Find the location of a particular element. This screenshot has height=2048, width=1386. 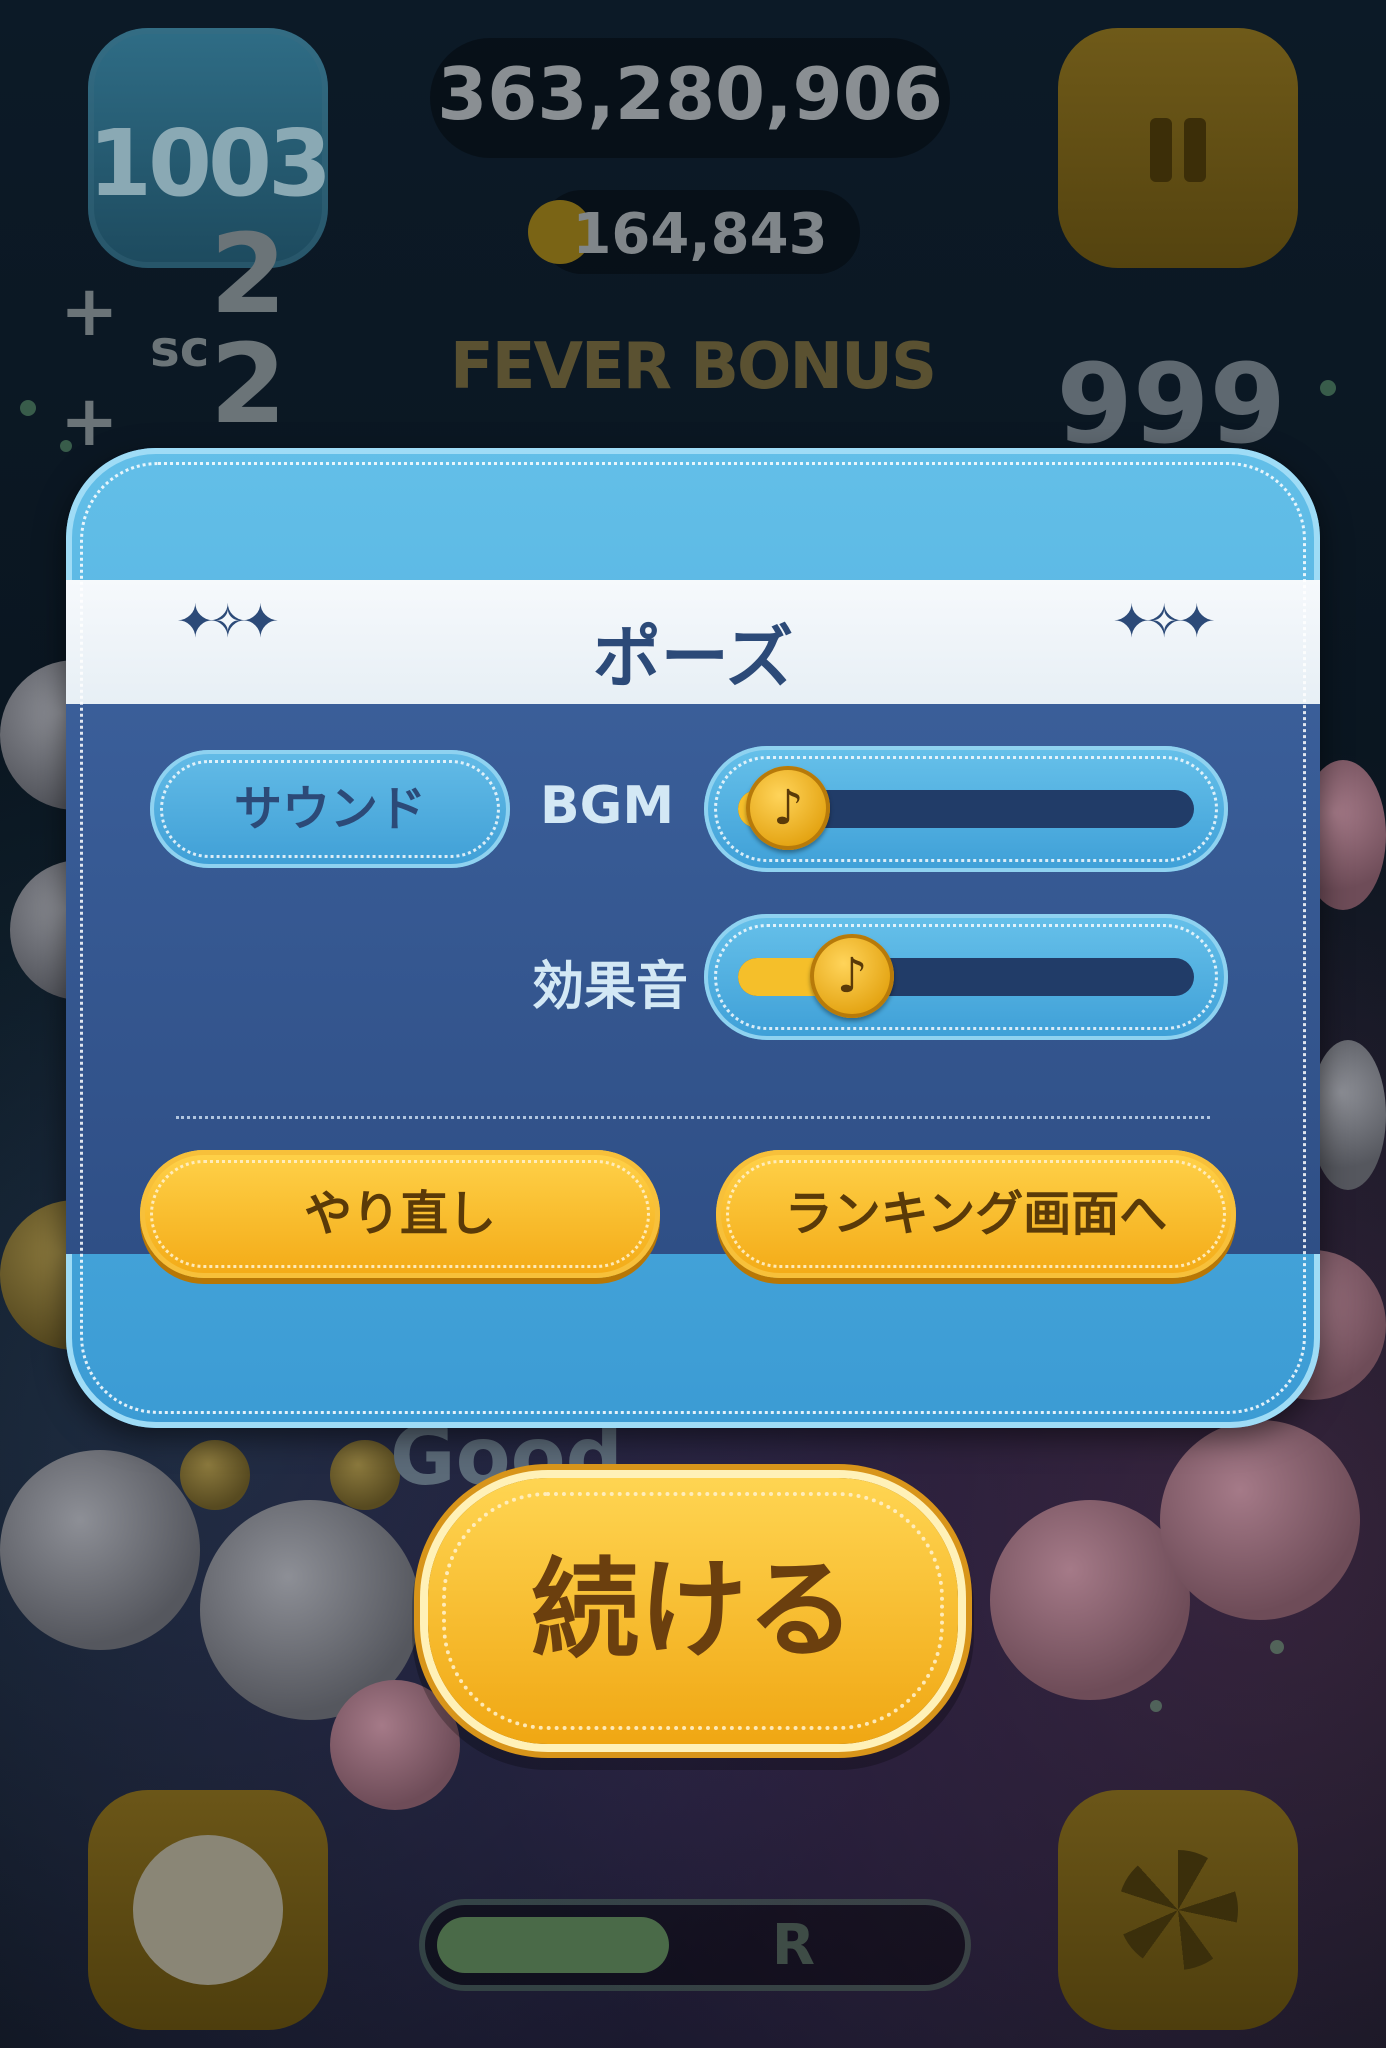

level-badge: 1003 is located at coordinates (210, 148).